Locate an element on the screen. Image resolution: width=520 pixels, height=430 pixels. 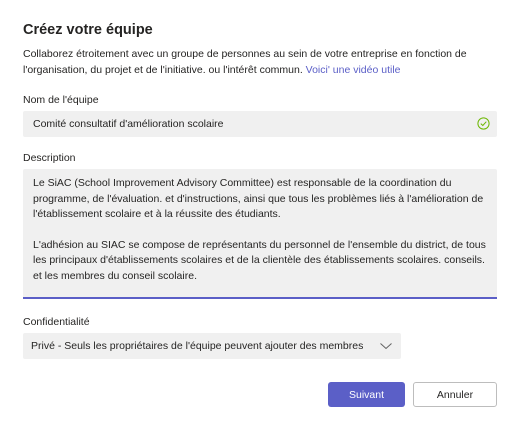
next-button: Suivant is located at coordinates (366, 394).